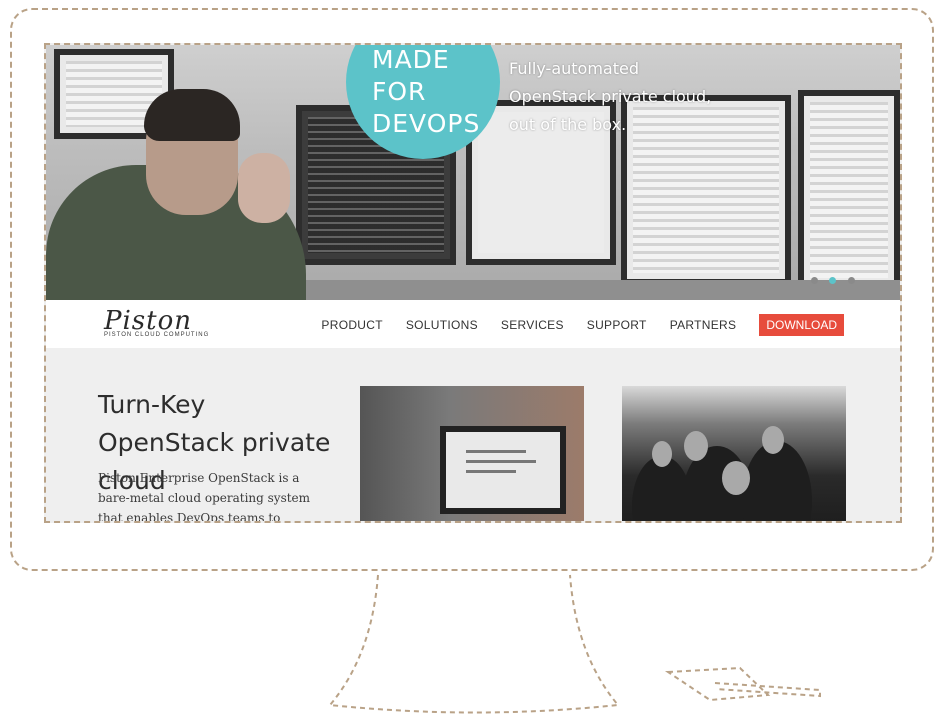 This screenshot has width=950, height=726. Describe the element at coordinates (574, 644) in the screenshot. I see `monitor-stand-outline` at that location.